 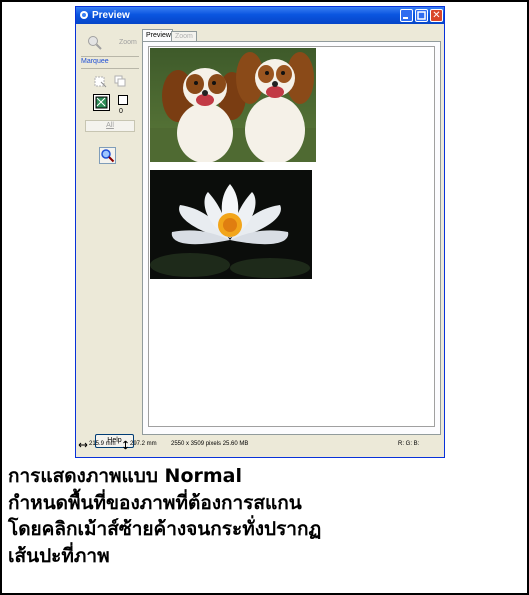 I want to click on zoom-icon, so click(x=95, y=43).